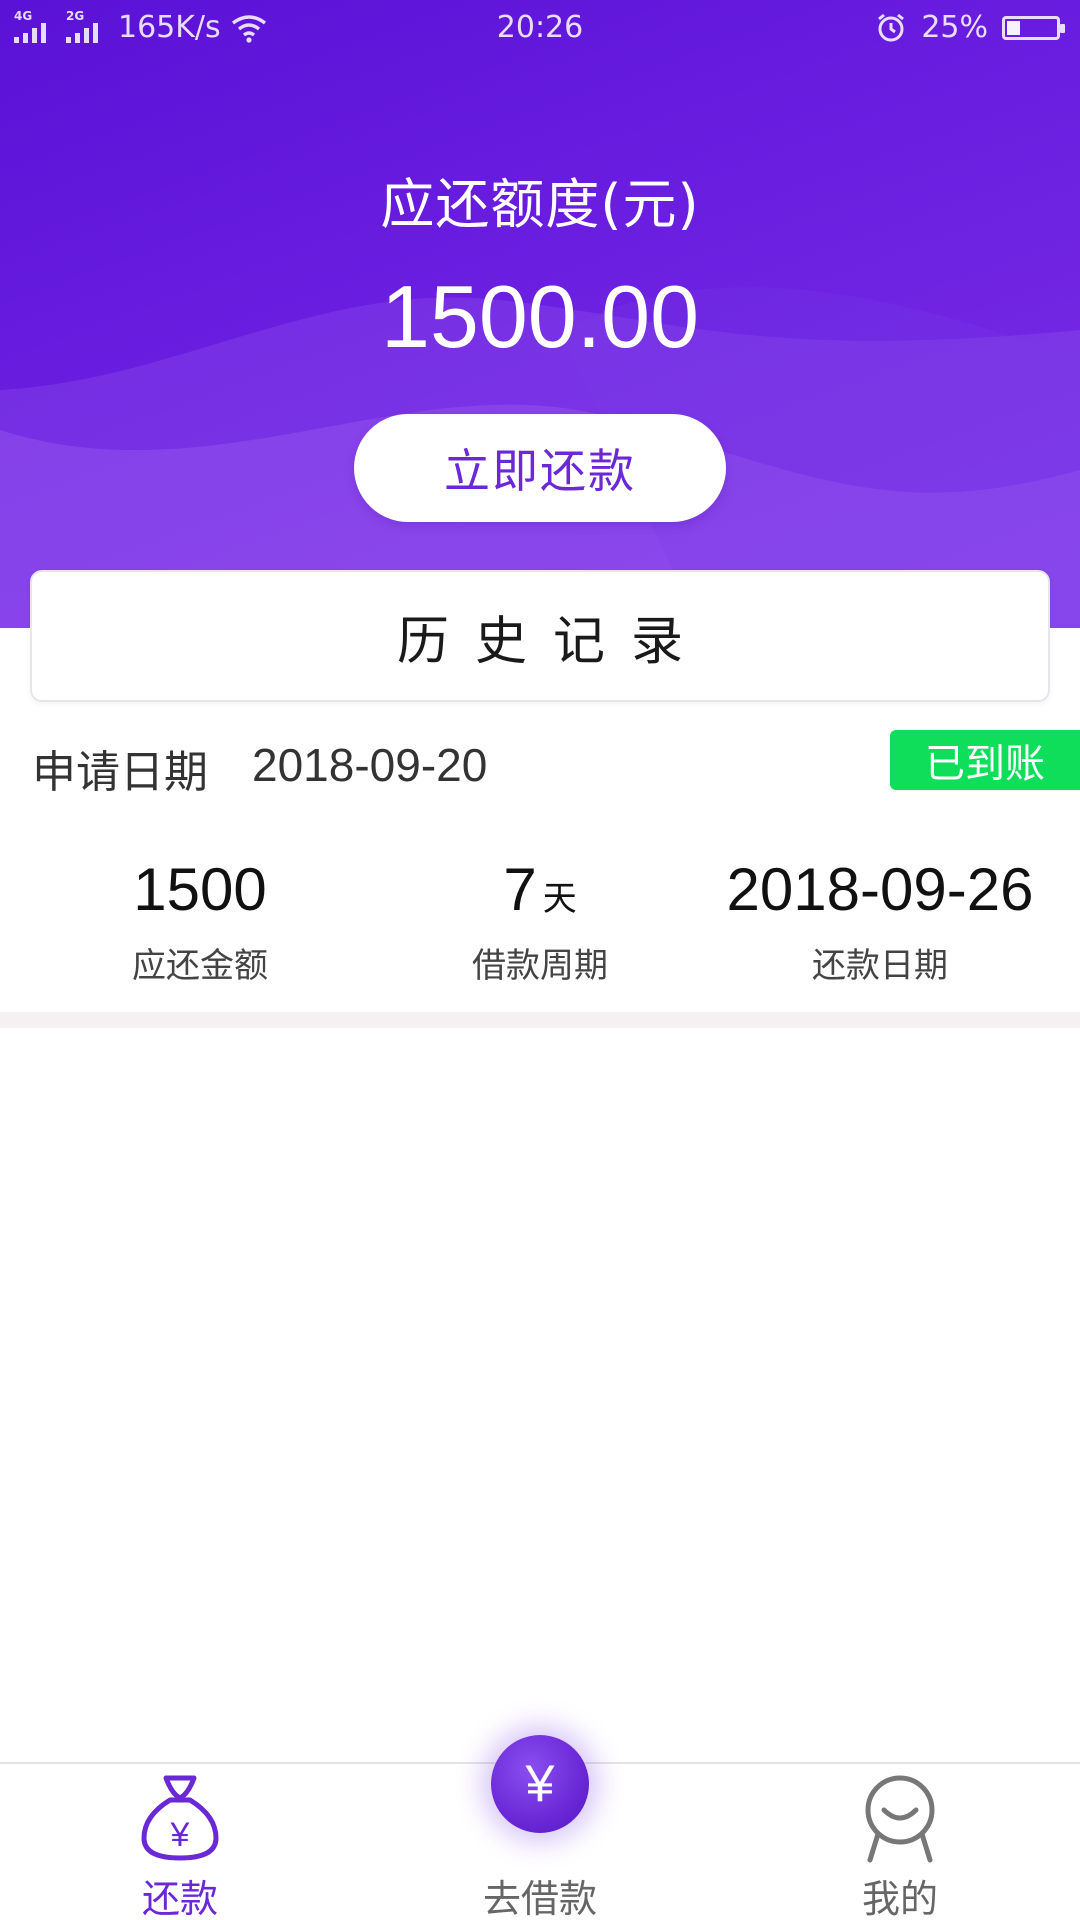 This screenshot has width=1080, height=1920. What do you see at coordinates (540, 889) in the screenshot?
I see `stat-value: 7天` at bounding box center [540, 889].